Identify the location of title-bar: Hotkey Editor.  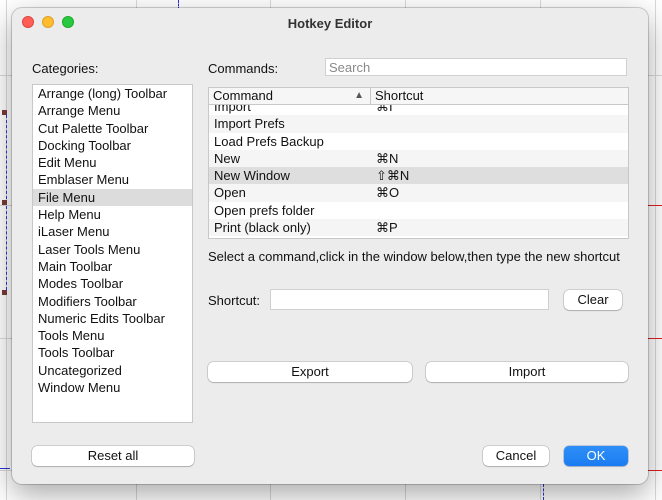
(330, 23).